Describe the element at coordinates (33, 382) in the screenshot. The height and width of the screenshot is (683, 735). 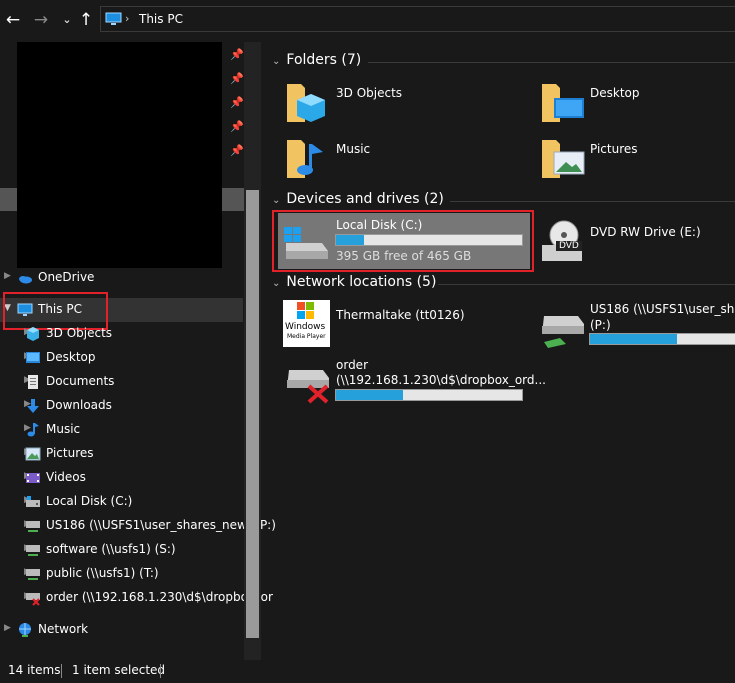
I see `documents-icon` at that location.